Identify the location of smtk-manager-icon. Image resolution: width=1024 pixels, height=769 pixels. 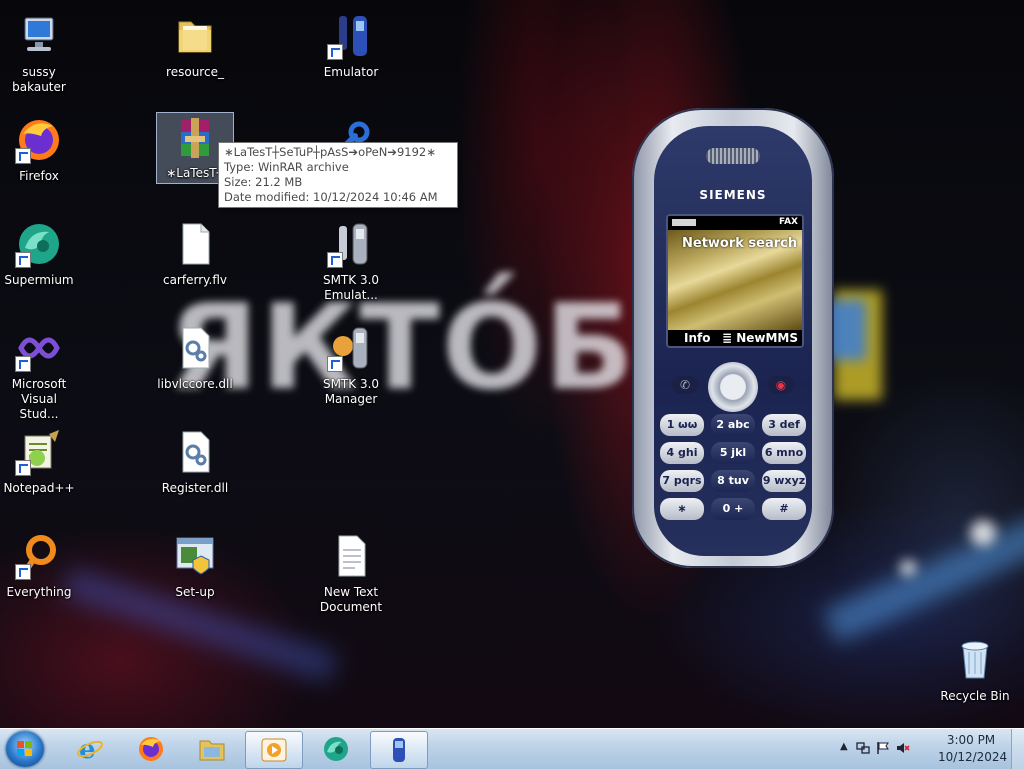
(351, 348).